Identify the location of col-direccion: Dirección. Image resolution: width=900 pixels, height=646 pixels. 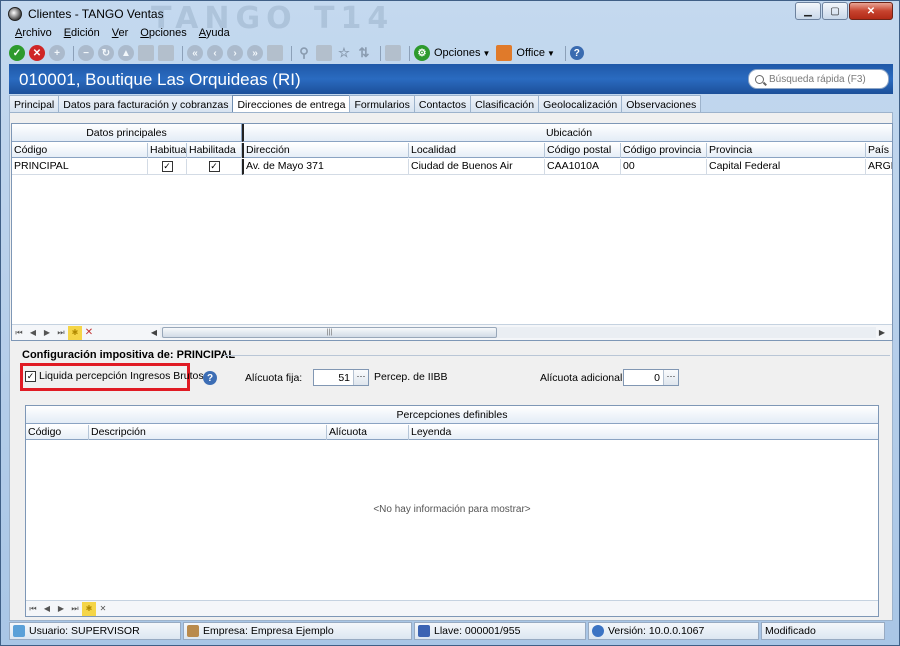
(325, 150).